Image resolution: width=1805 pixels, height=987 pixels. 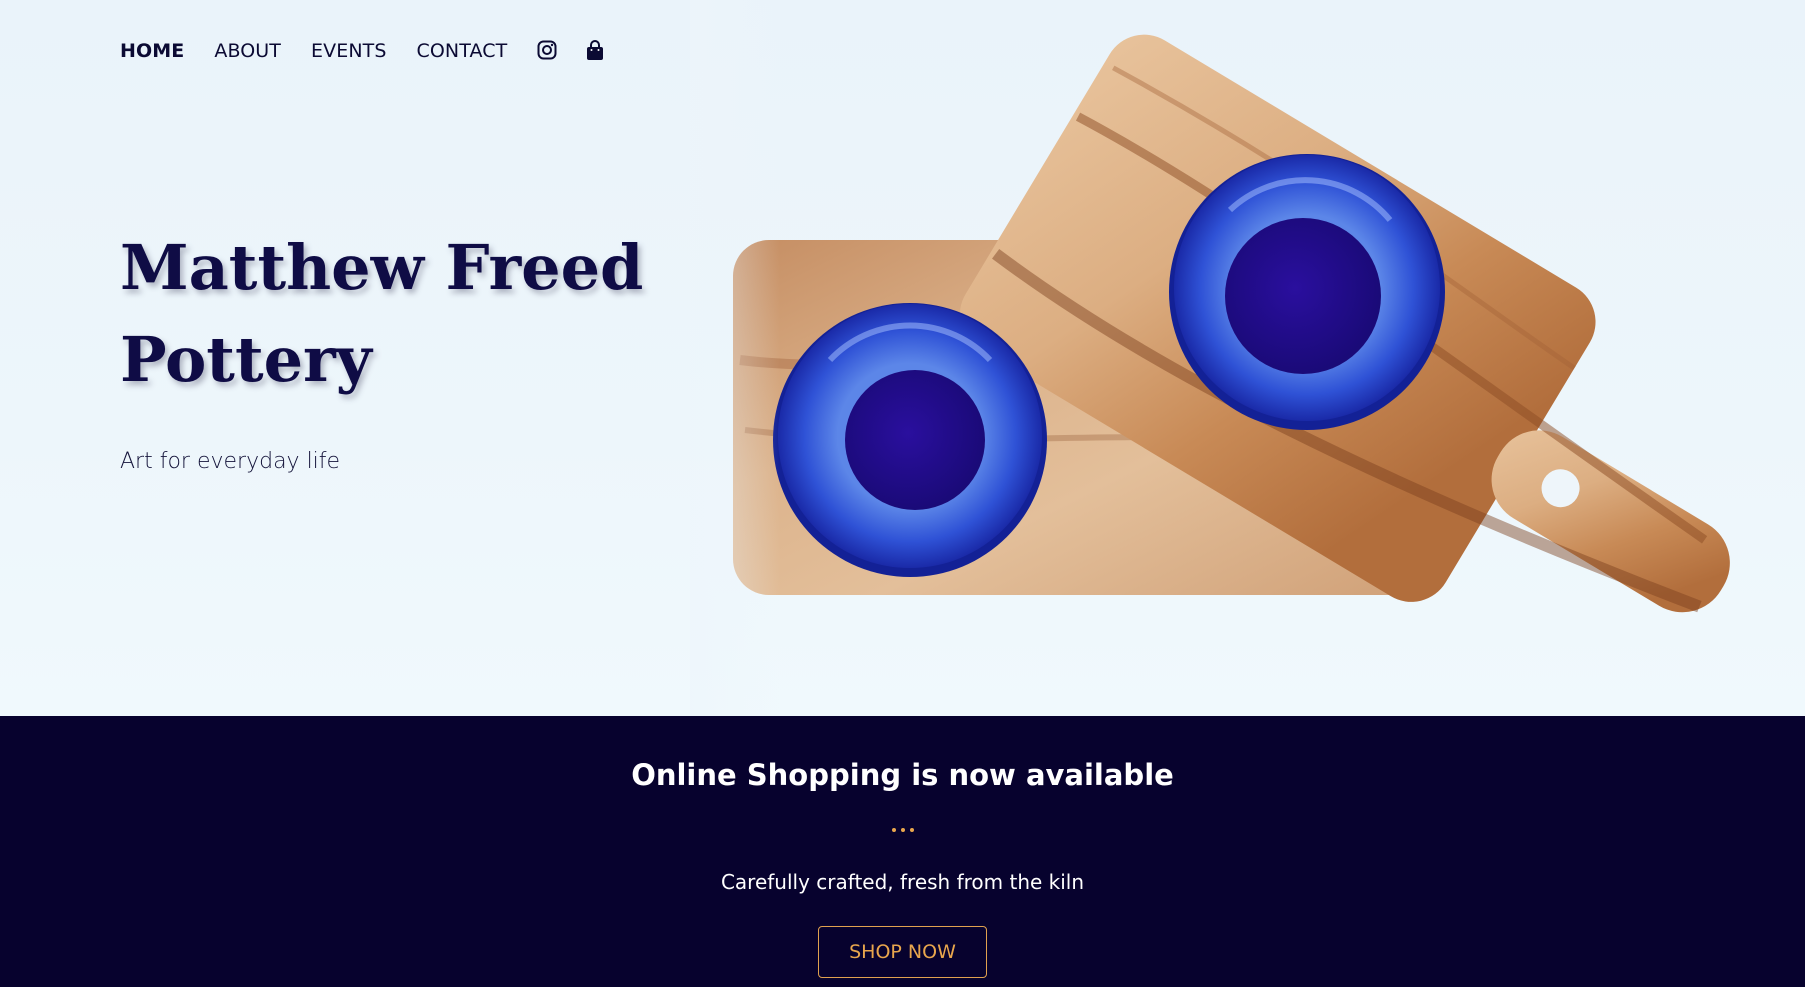 What do you see at coordinates (548, 51) in the screenshot?
I see `instagram-icon` at bounding box center [548, 51].